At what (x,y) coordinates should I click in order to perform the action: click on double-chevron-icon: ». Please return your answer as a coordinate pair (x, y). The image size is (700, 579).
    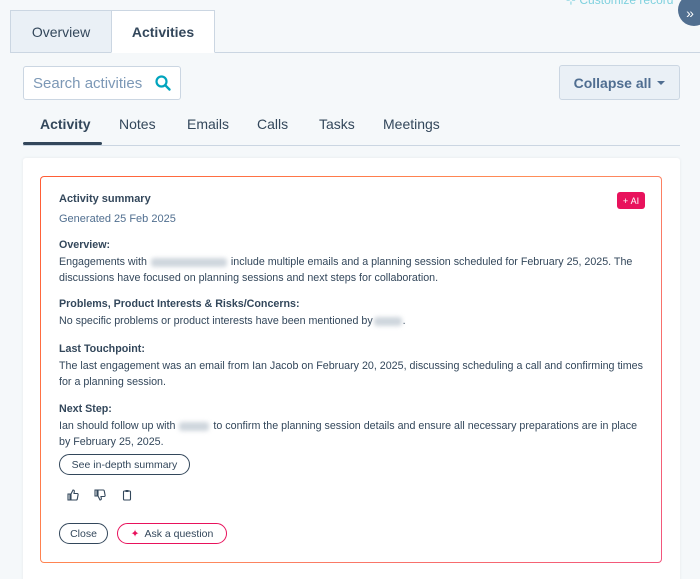
    Looking at the image, I should click on (690, 12).